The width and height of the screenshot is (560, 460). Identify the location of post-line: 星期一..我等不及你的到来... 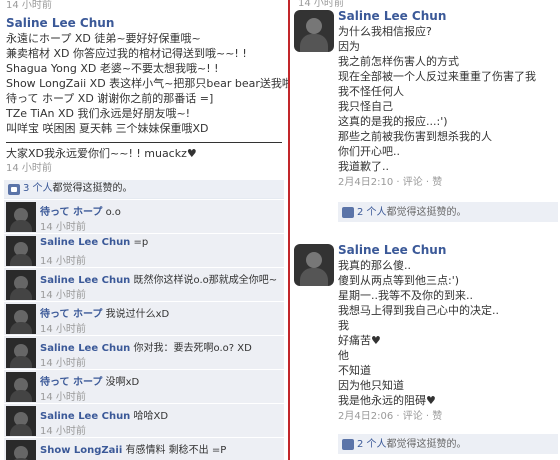
(405, 295).